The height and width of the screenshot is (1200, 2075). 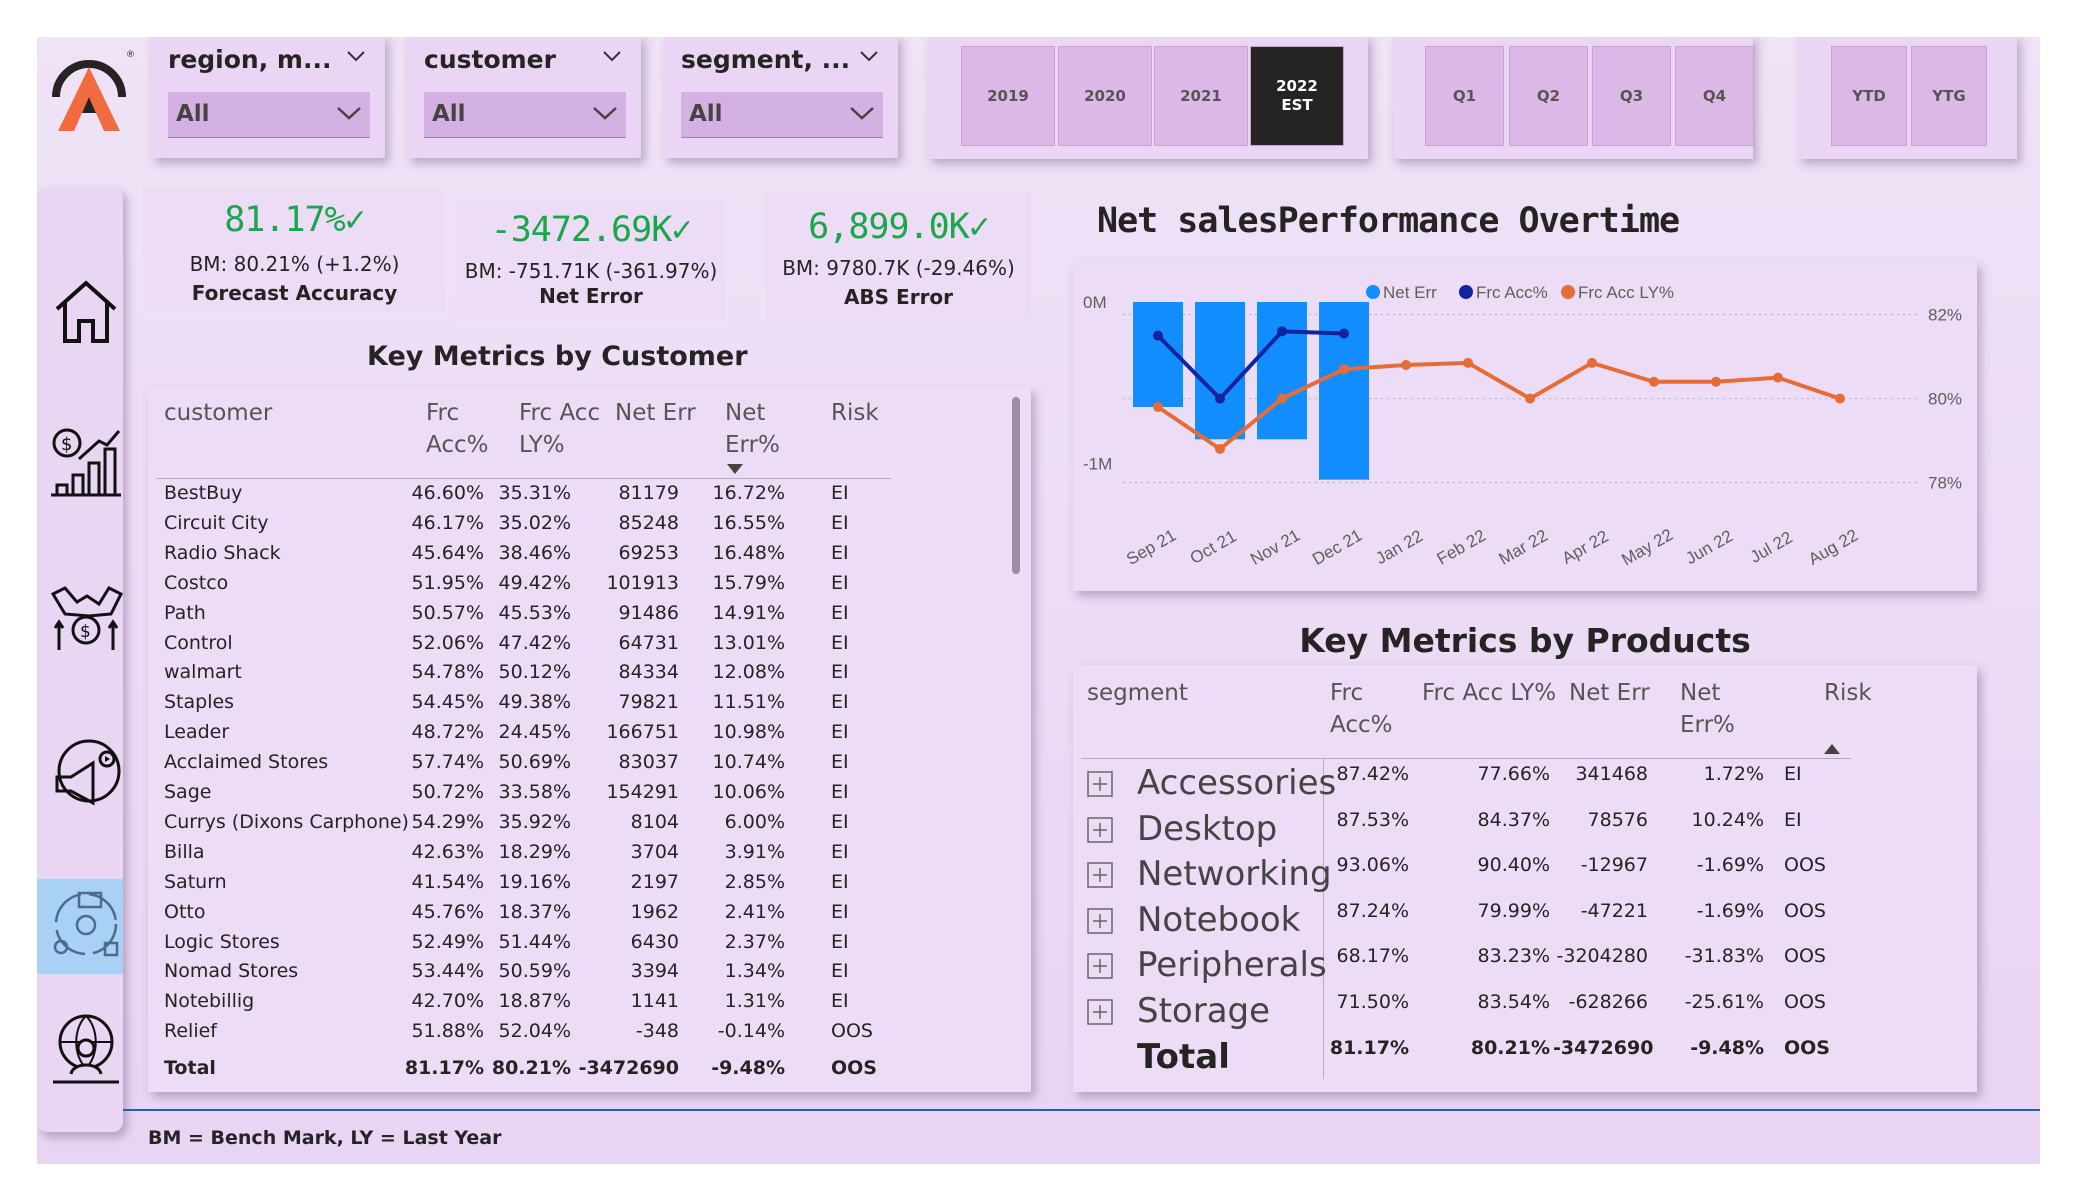 I want to click on quarter-tile-q4: Q4, so click(x=1714, y=96).